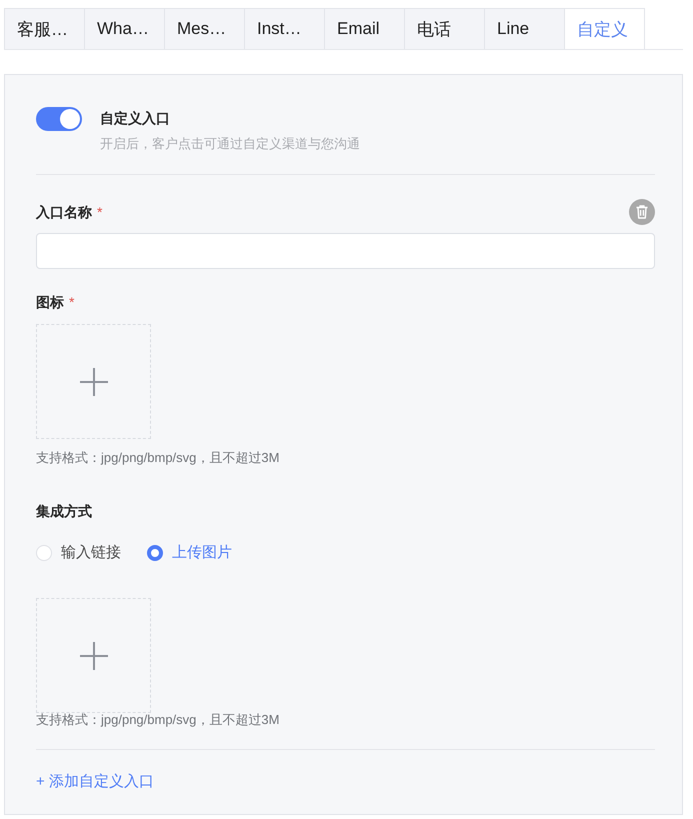 Image resolution: width=693 pixels, height=819 pixels. Describe the element at coordinates (604, 28) in the screenshot. I see `channel-tab: 自定义` at that location.